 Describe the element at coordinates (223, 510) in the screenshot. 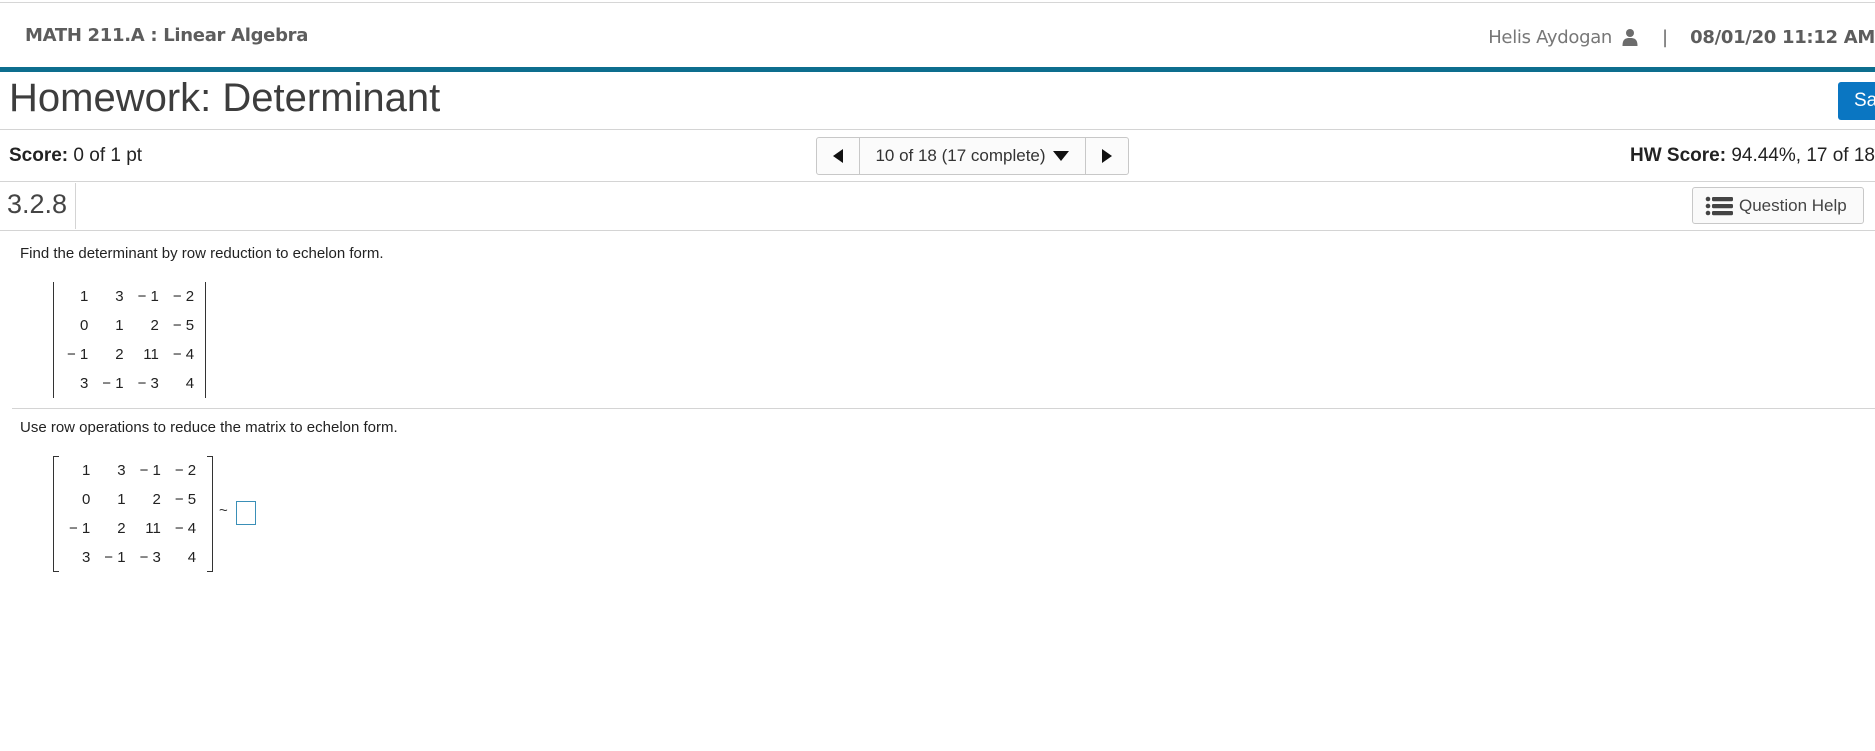

I see `equivalence-tilde: ~` at that location.